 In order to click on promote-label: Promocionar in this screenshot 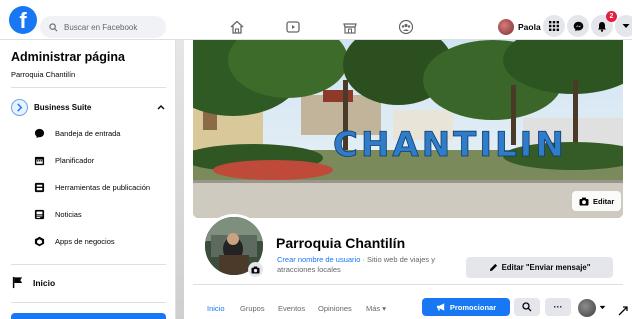, I will do `click(473, 307)`.